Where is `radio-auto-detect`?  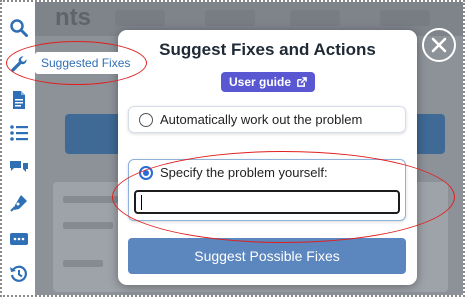 radio-auto-detect is located at coordinates (146, 120).